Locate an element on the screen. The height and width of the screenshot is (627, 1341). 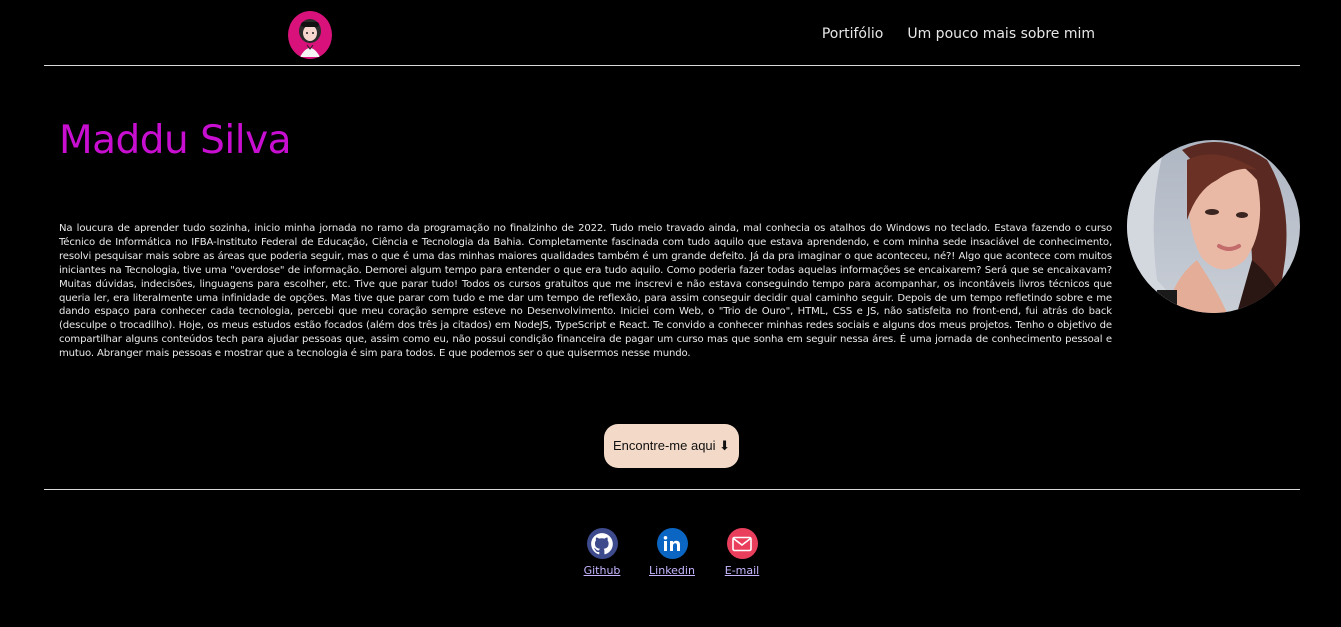
main-nav: Portifólio Um pouco mais sobre mim is located at coordinates (958, 34).